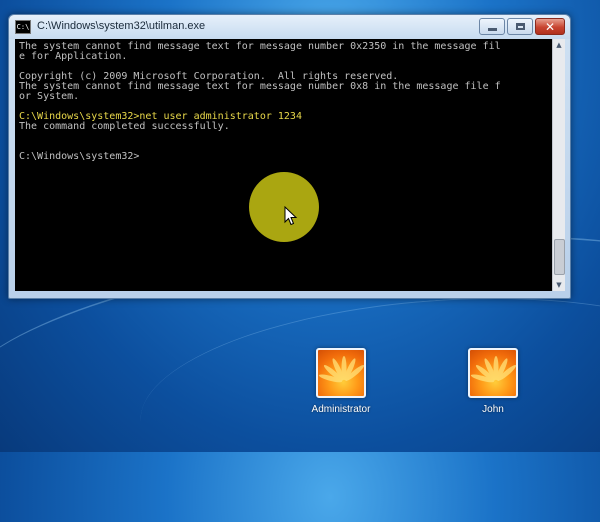 This screenshot has height=522, width=600. I want to click on maximize-icon, so click(520, 26).